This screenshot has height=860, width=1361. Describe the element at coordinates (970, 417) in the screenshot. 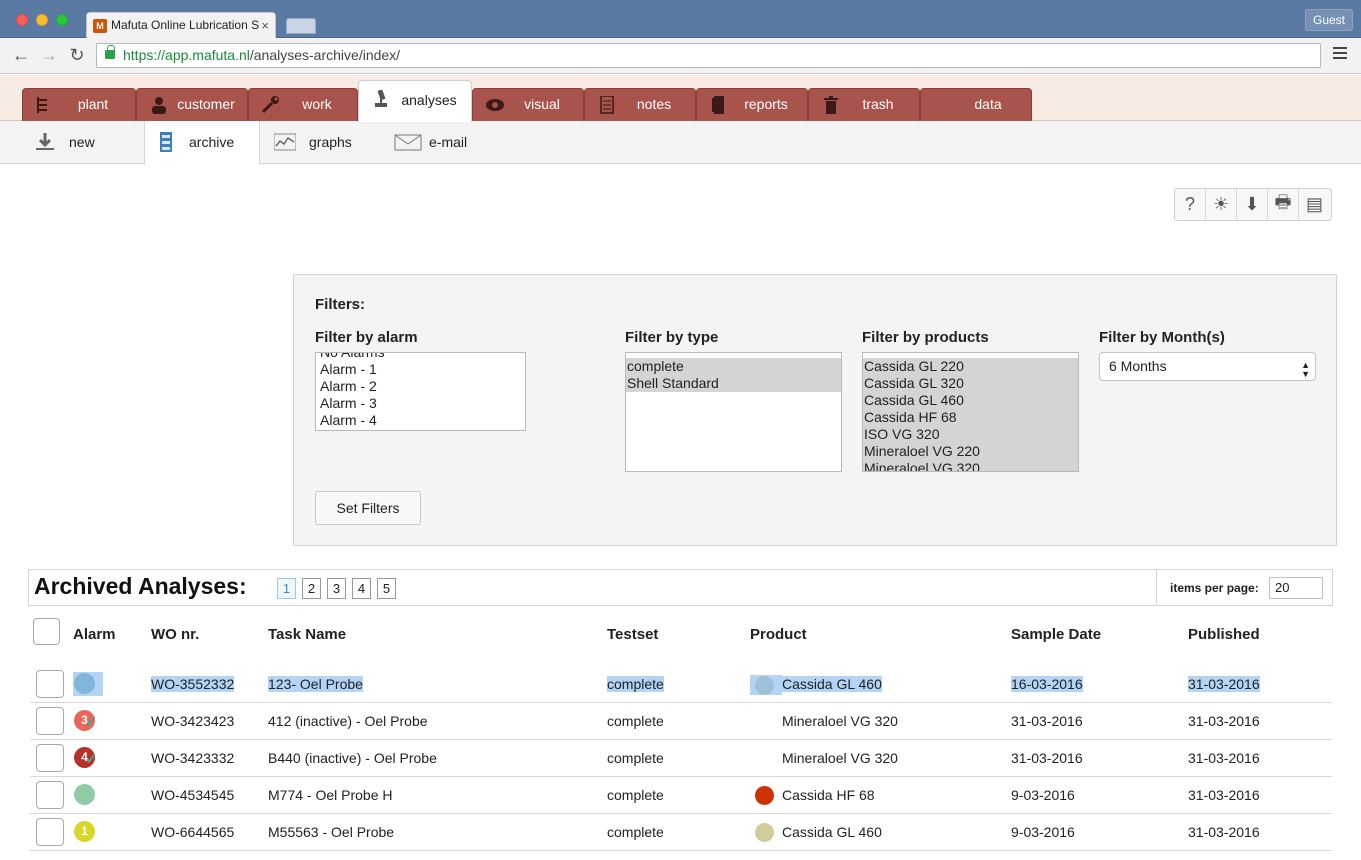

I see `product-option: Cassida HF 68` at that location.